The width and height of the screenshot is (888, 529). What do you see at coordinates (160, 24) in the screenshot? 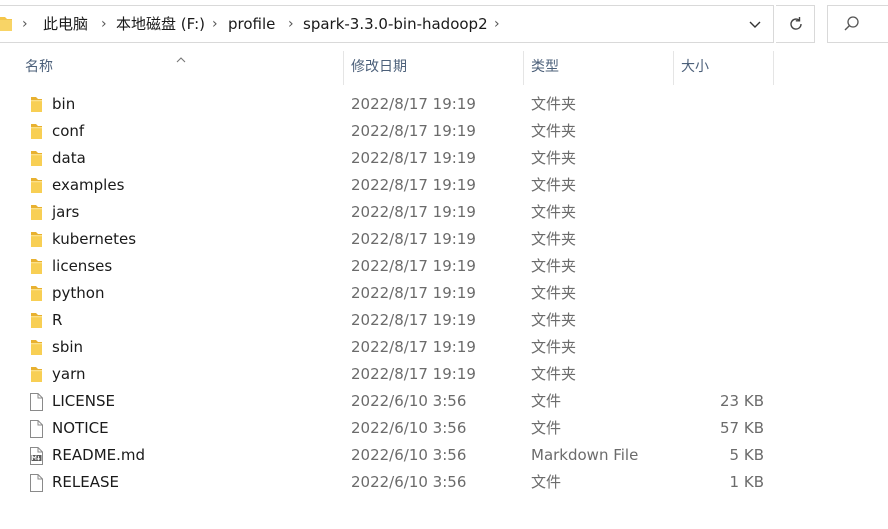
I see `breadcrumb-local-disk: 本地磁盘 (F:)` at bounding box center [160, 24].